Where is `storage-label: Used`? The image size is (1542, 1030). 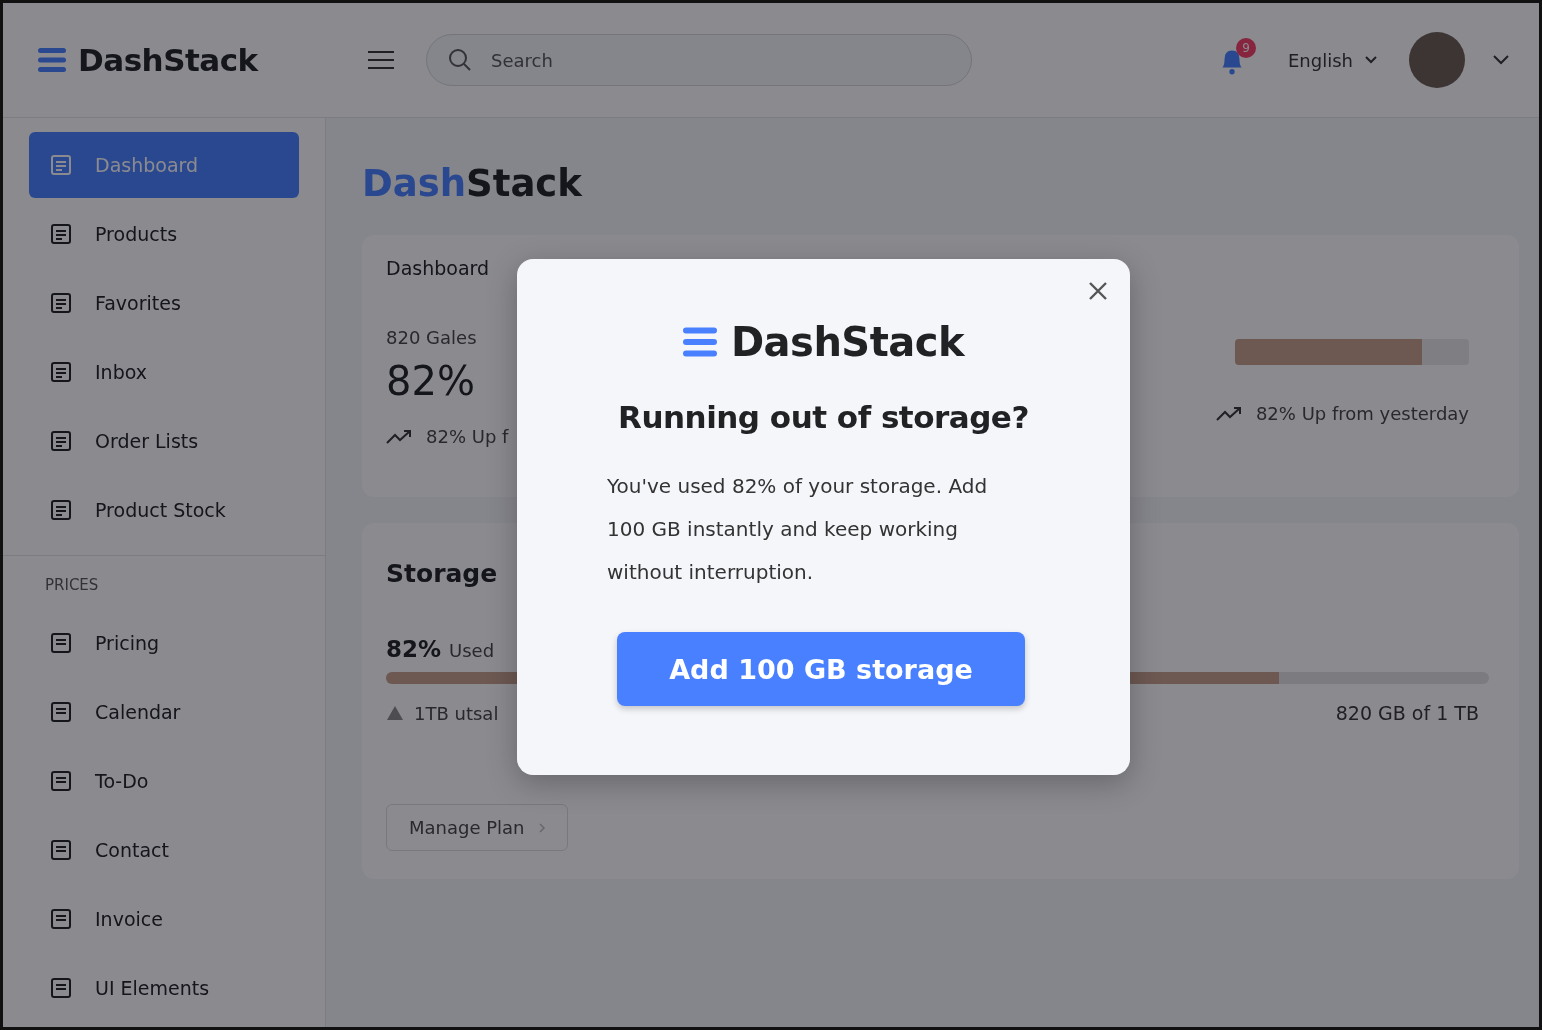
storage-label: Used is located at coordinates (472, 650).